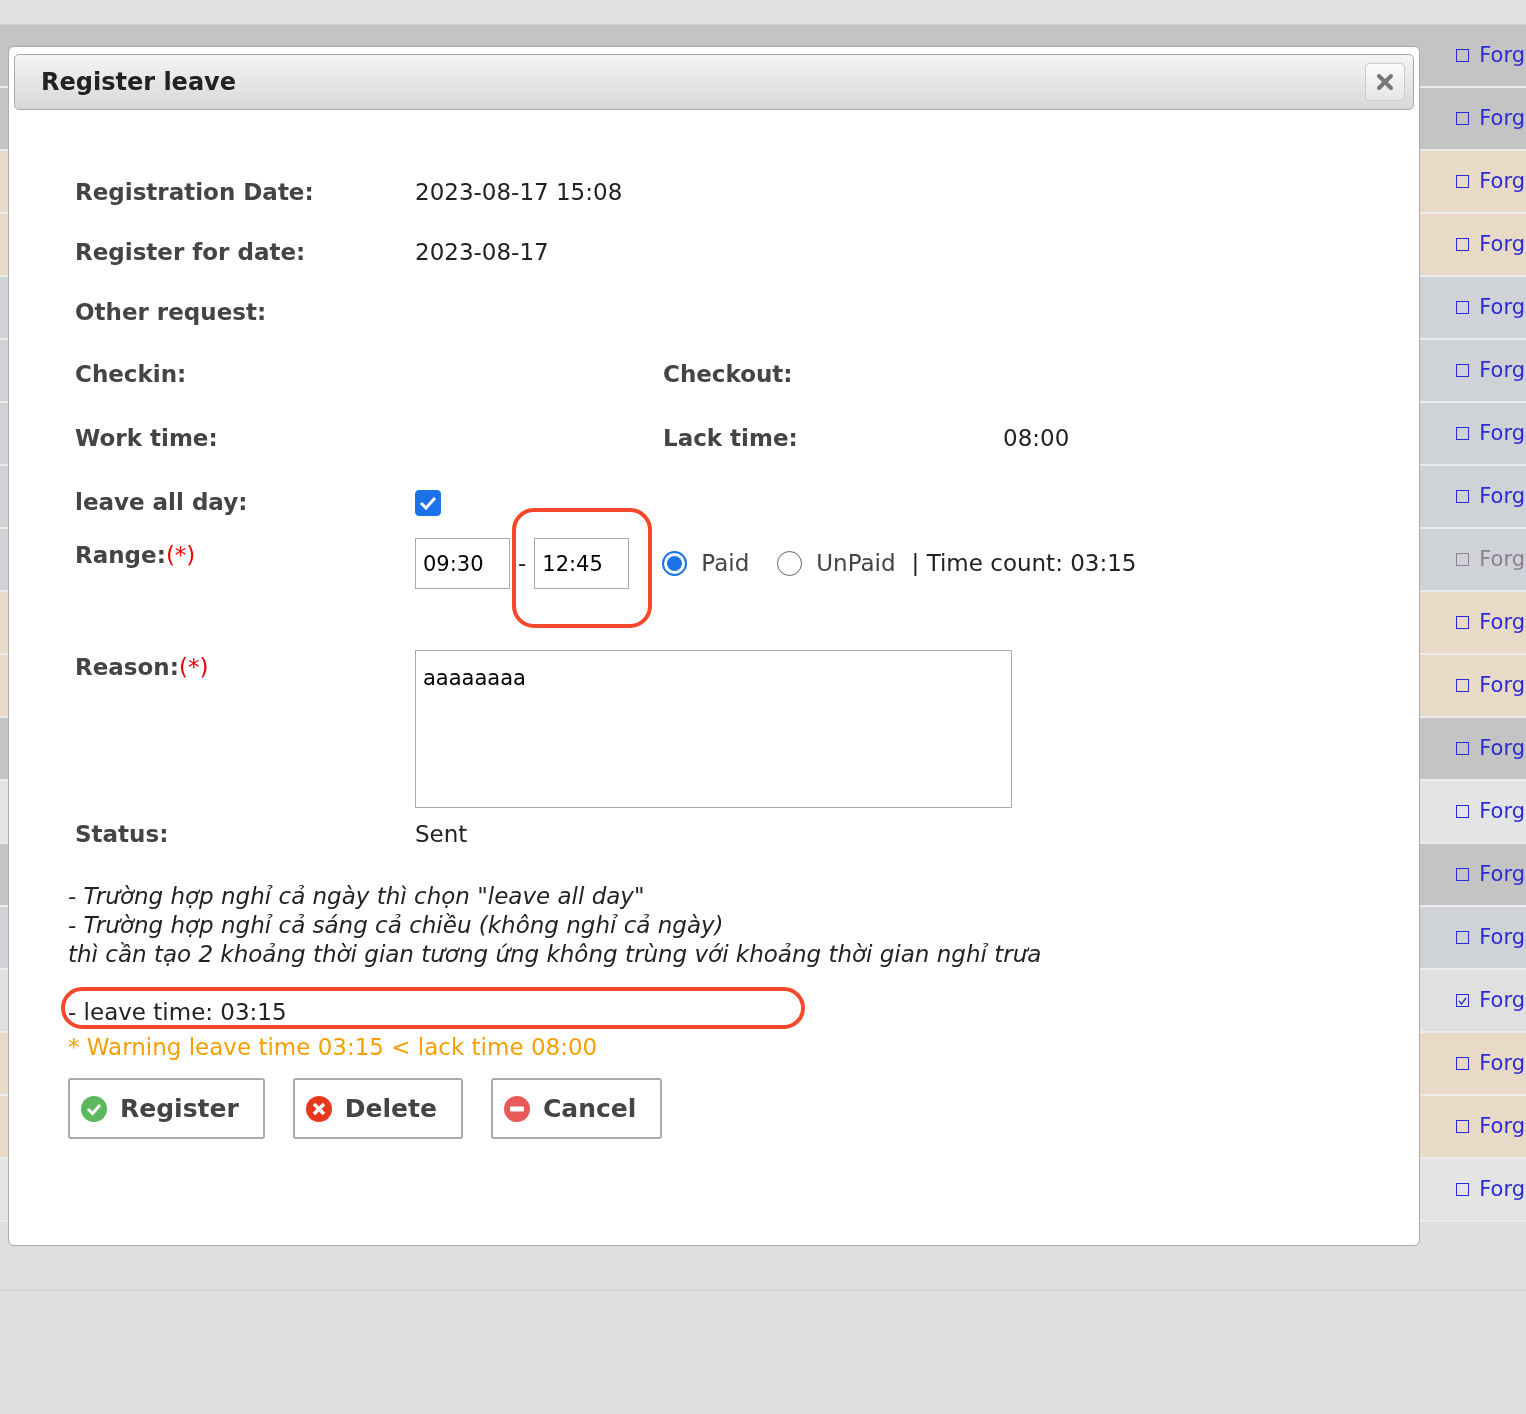  Describe the element at coordinates (136, 555) in the screenshot. I see `field-label: Range:(*)` at that location.